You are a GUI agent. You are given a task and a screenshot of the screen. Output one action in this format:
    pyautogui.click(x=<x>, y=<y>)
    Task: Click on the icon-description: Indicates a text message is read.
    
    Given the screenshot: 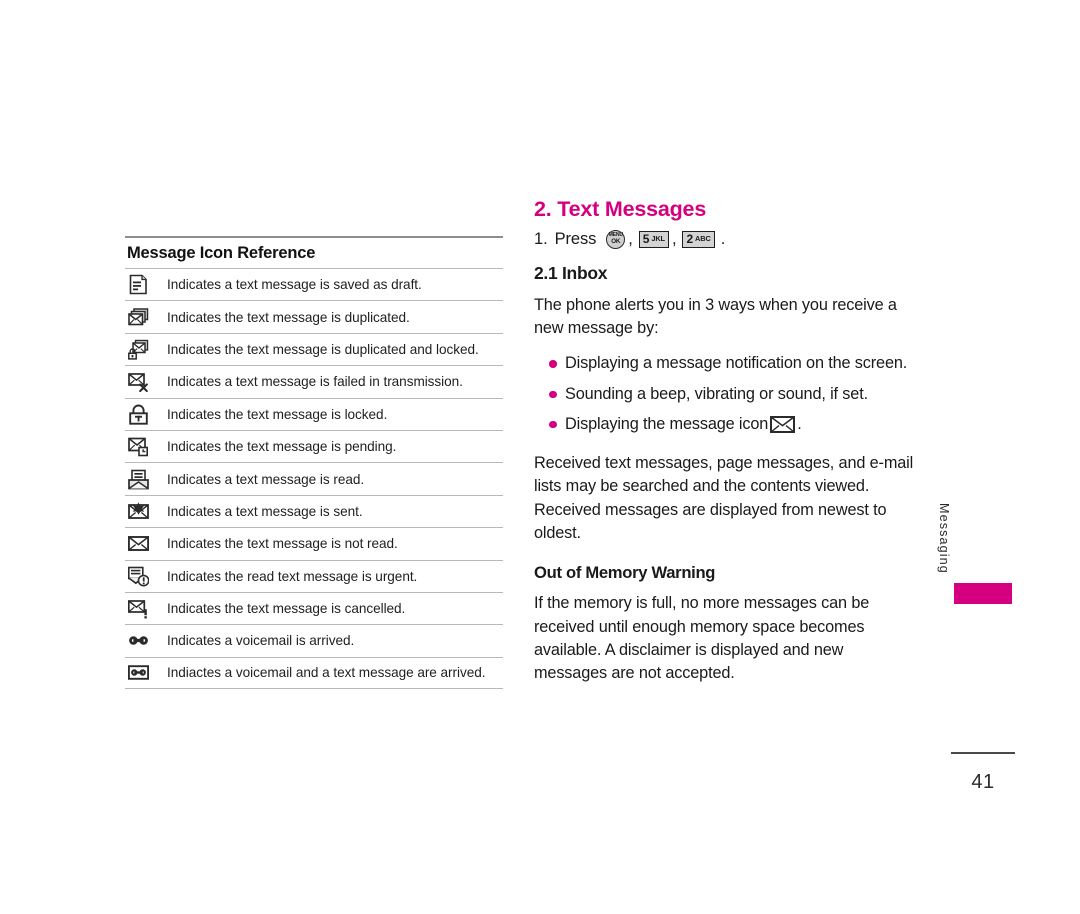 What is the action you would take?
    pyautogui.click(x=266, y=479)
    